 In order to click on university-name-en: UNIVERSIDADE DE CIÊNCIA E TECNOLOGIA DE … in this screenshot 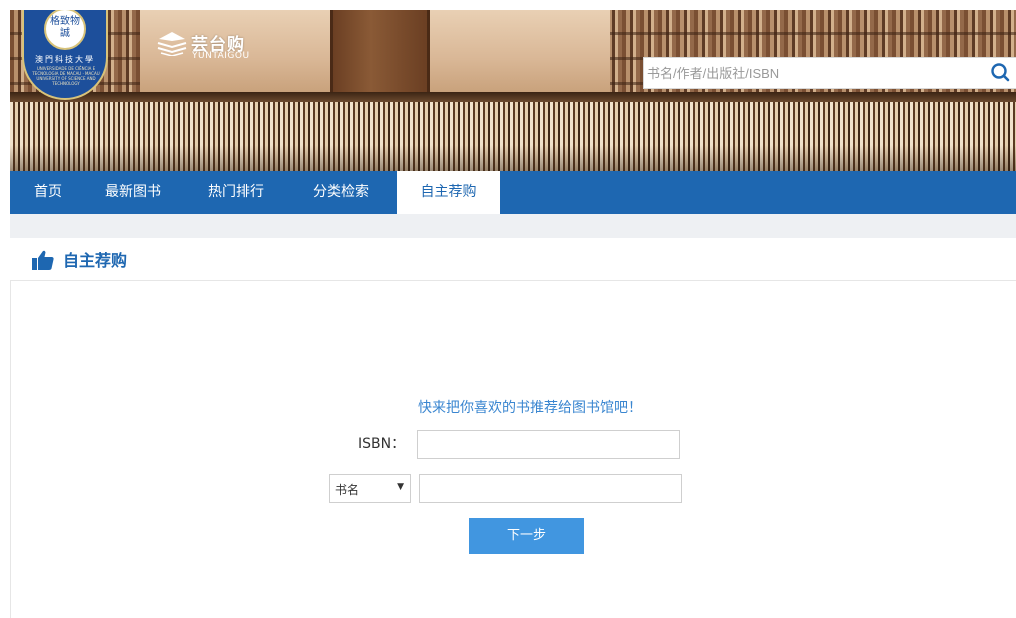, I will do `click(66, 76)`.